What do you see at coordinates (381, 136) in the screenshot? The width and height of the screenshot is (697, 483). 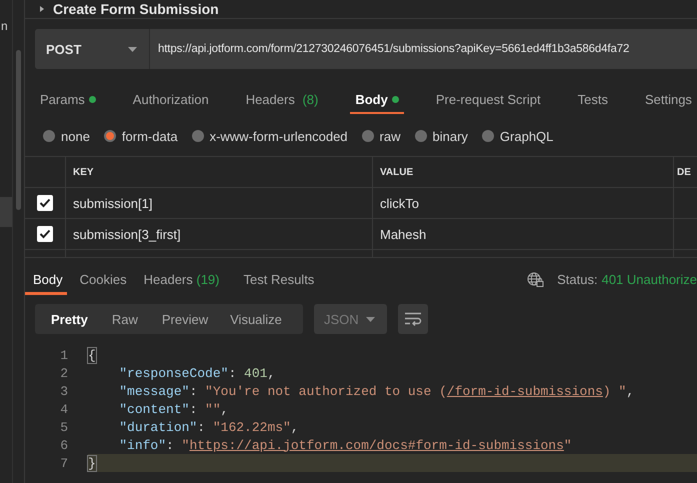 I see `radio-option: raw` at bounding box center [381, 136].